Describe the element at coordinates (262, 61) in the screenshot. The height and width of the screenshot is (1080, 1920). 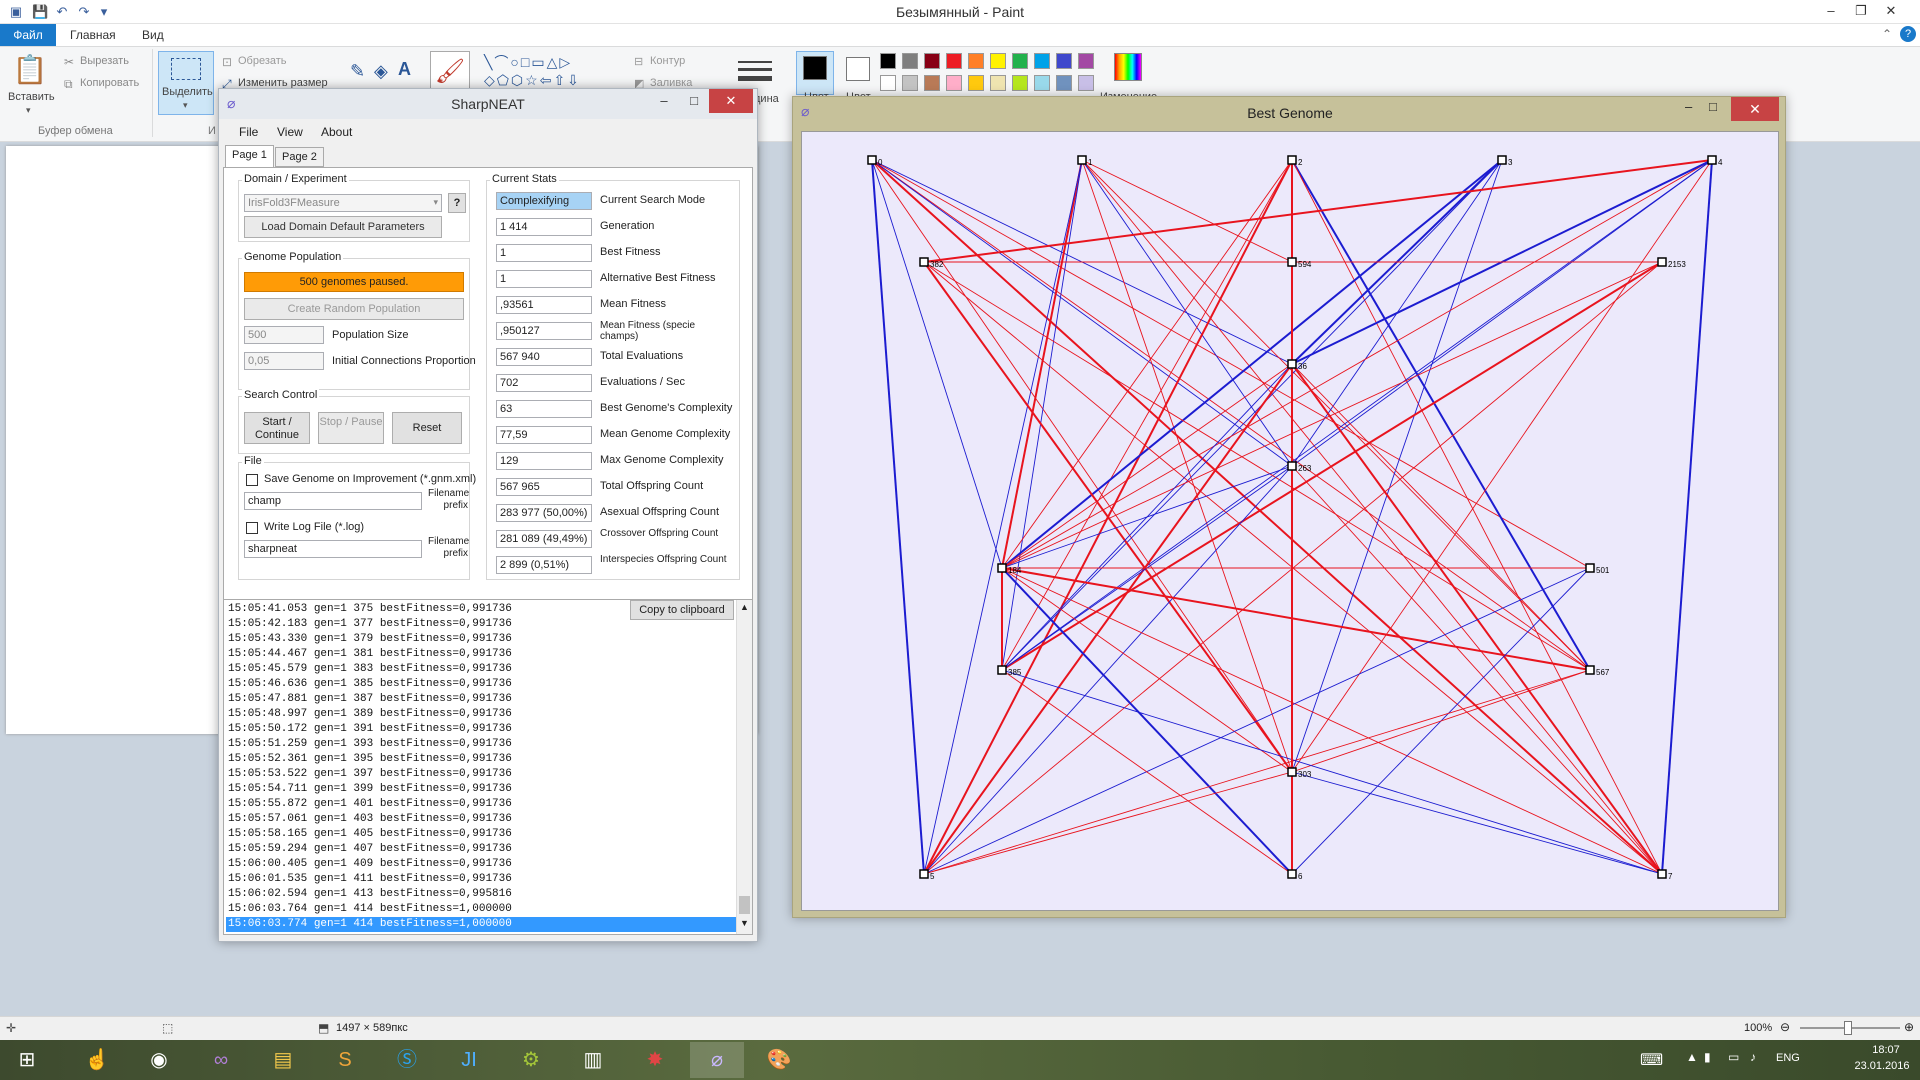
I see `crop-button: Обрезать` at that location.